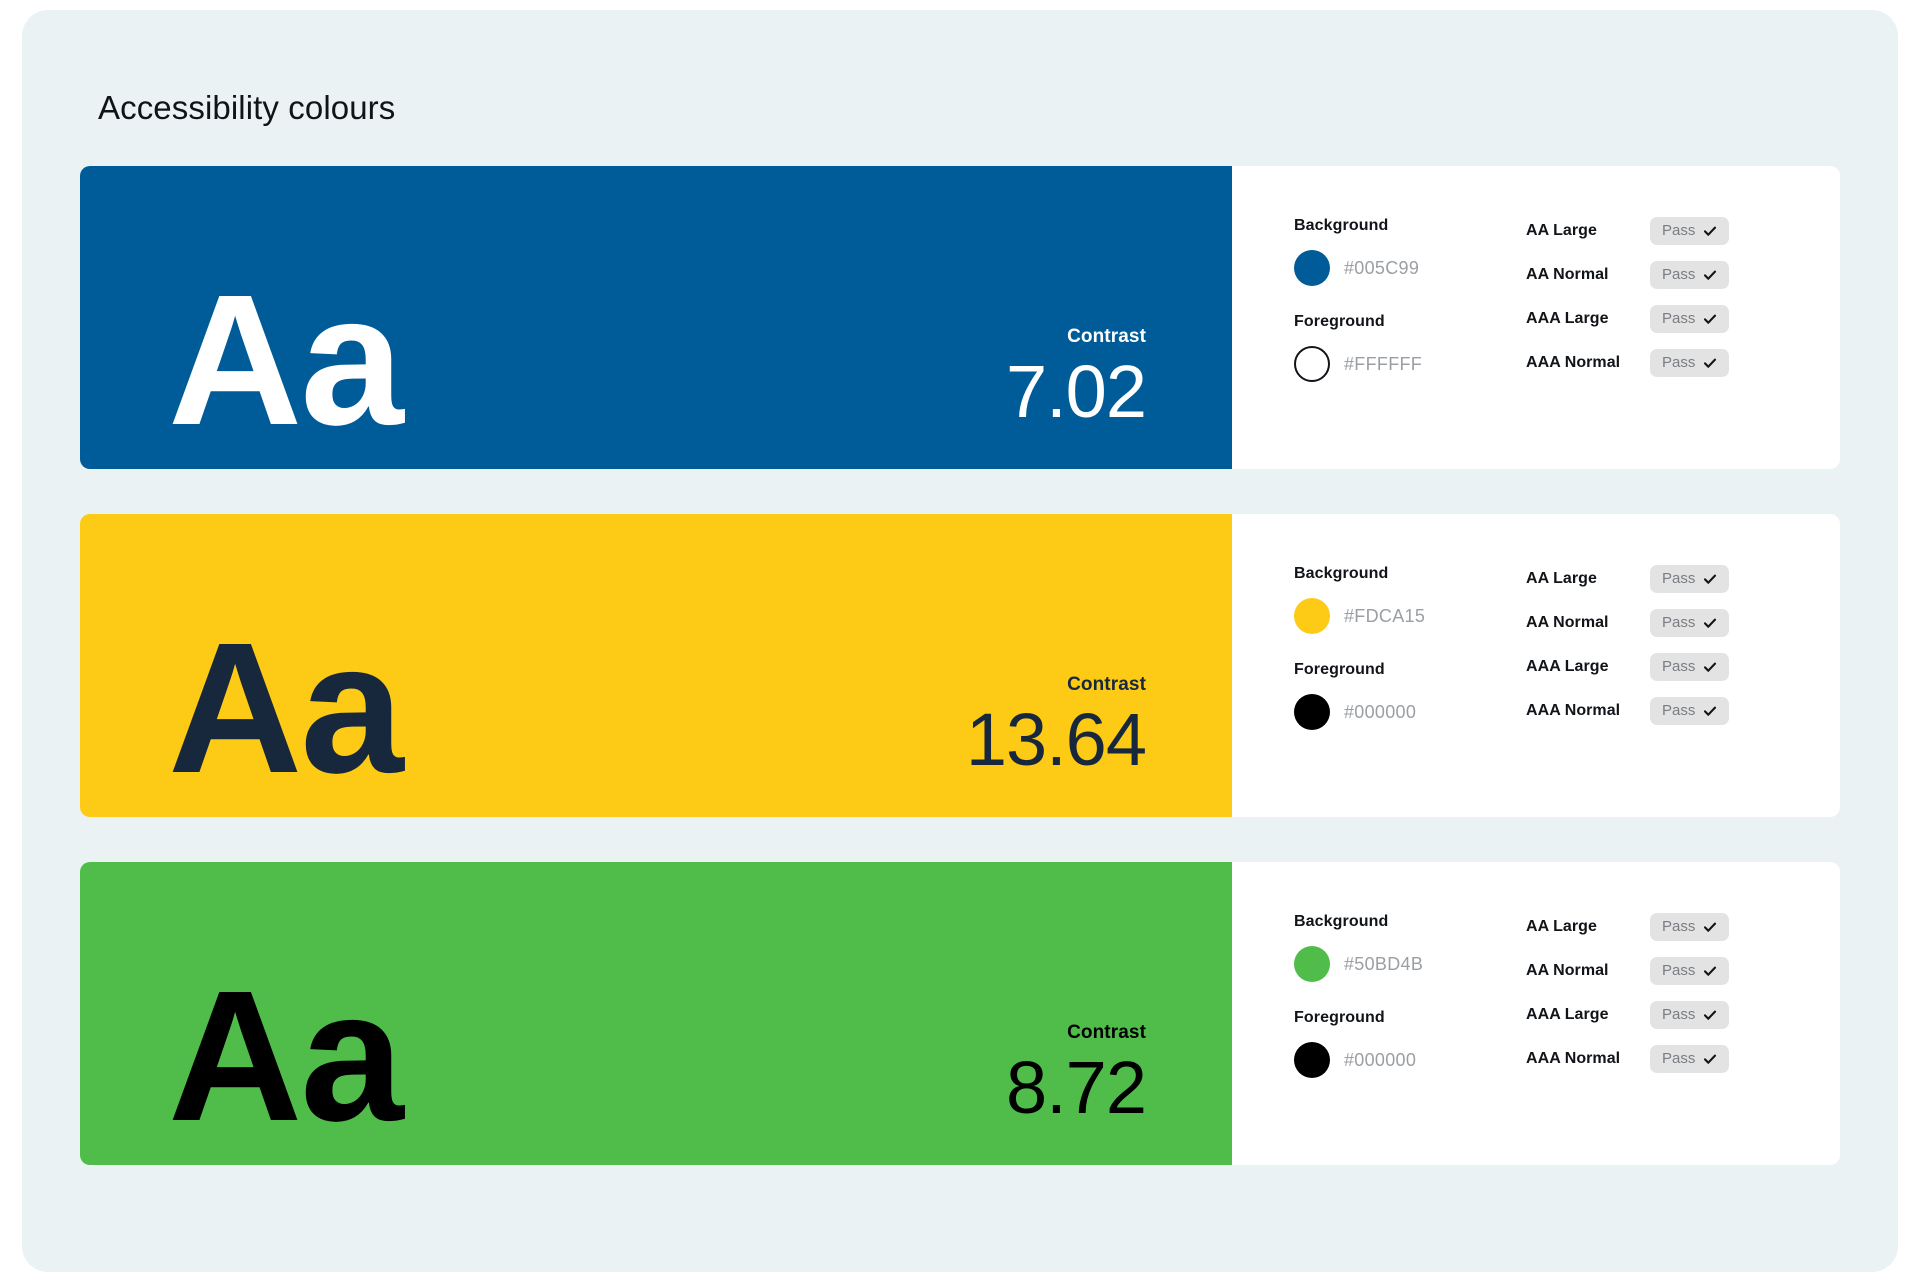 This screenshot has width=1920, height=1282. What do you see at coordinates (1410, 647) in the screenshot?
I see `colour-details-column: Background #FDCA15 Foreground #000000` at bounding box center [1410, 647].